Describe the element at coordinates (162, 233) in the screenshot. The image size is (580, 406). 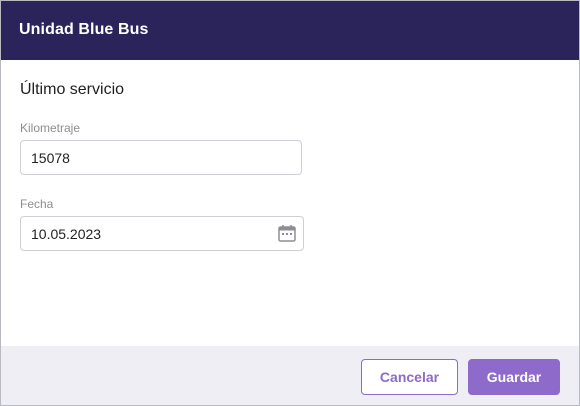
I see `fecha-input: 10.05.2023` at that location.